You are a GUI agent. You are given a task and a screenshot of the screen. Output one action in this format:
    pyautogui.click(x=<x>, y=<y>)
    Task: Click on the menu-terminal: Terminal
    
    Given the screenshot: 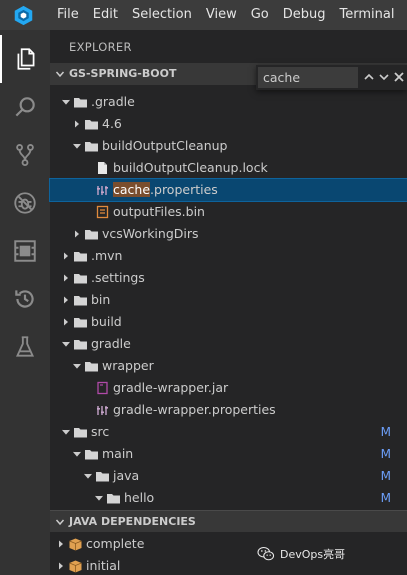 What is the action you would take?
    pyautogui.click(x=367, y=15)
    